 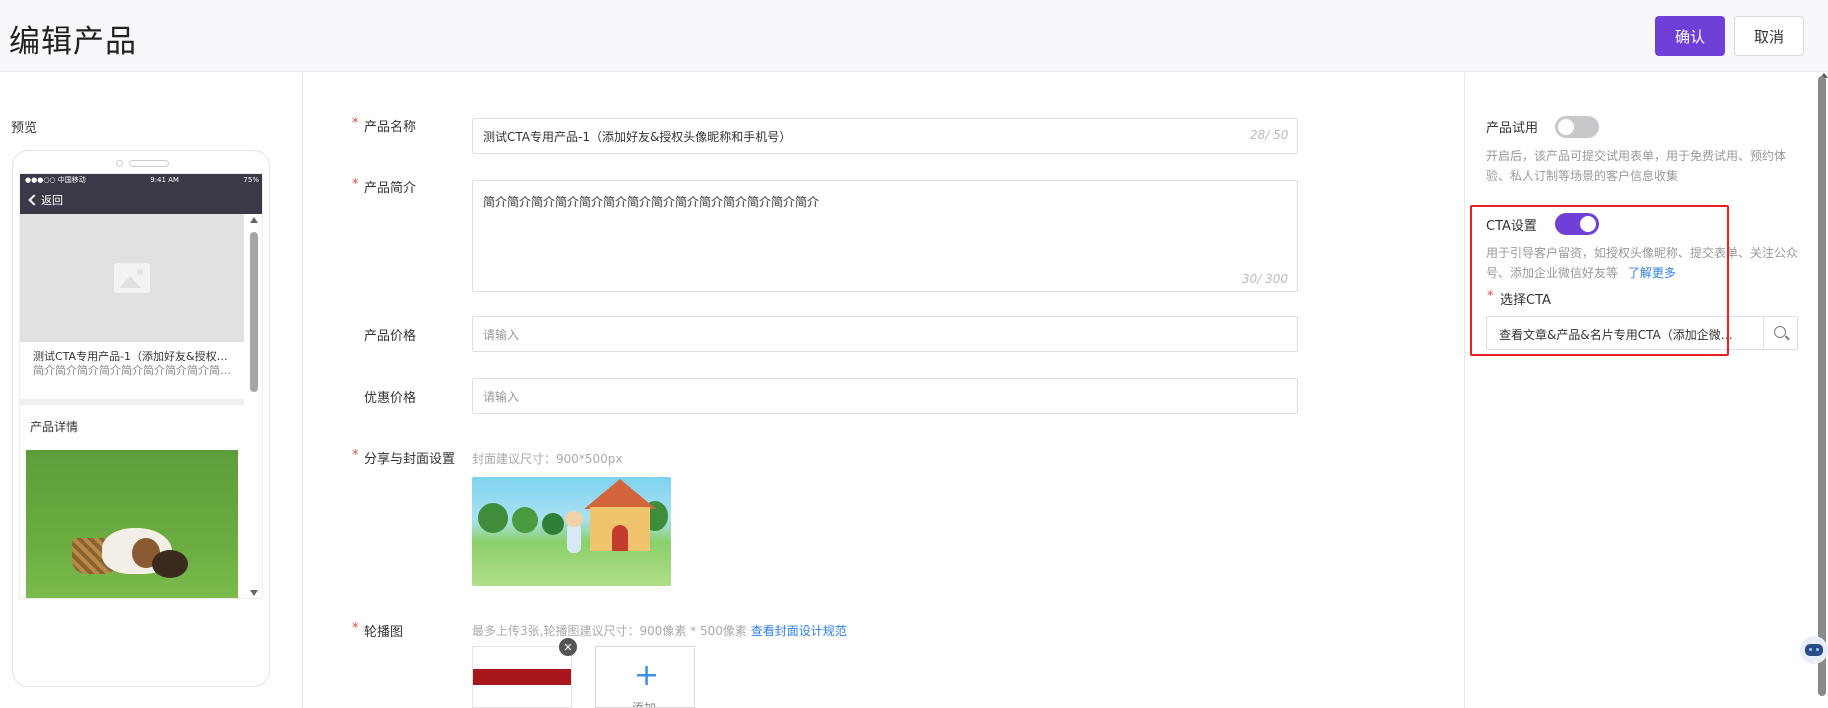 I want to click on scroll-up-icon, so click(x=254, y=220).